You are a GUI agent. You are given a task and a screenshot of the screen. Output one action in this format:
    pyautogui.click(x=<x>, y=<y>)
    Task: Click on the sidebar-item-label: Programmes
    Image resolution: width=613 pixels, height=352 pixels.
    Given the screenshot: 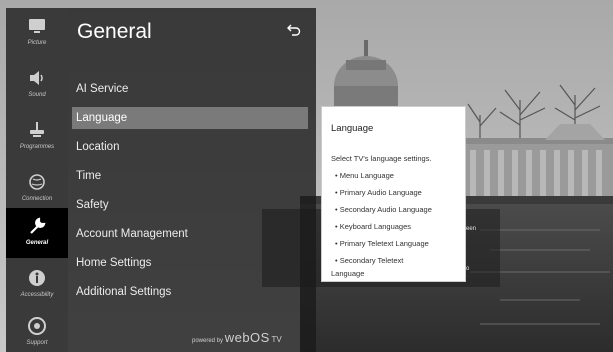 What is the action you would take?
    pyautogui.click(x=37, y=147)
    